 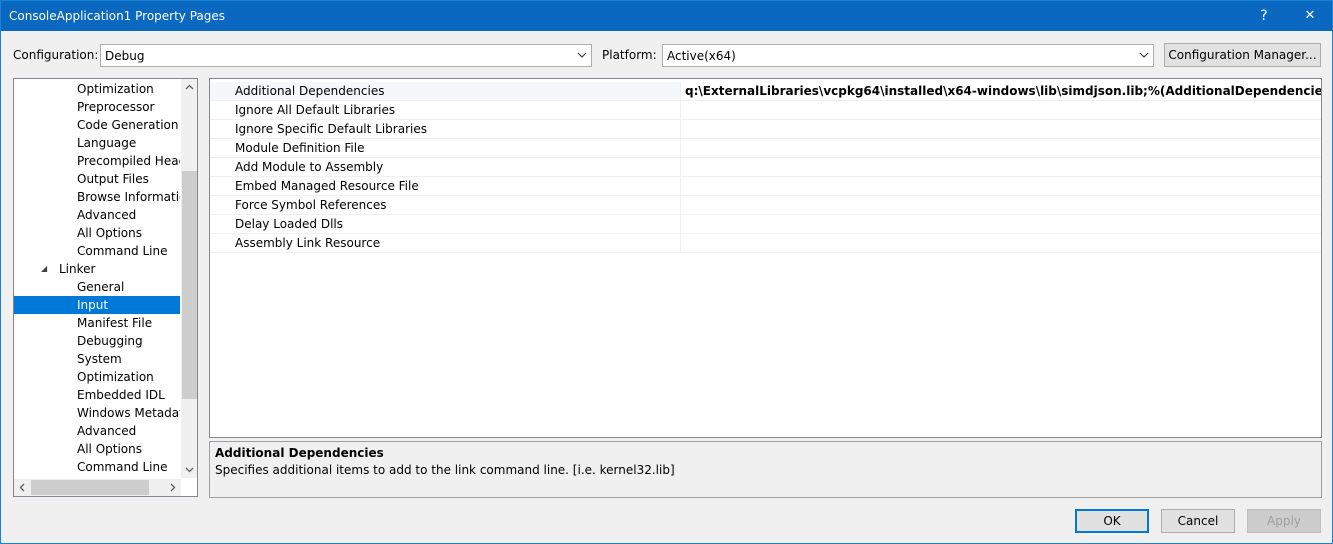 What do you see at coordinates (1264, 16) in the screenshot?
I see `help-button: ?` at bounding box center [1264, 16].